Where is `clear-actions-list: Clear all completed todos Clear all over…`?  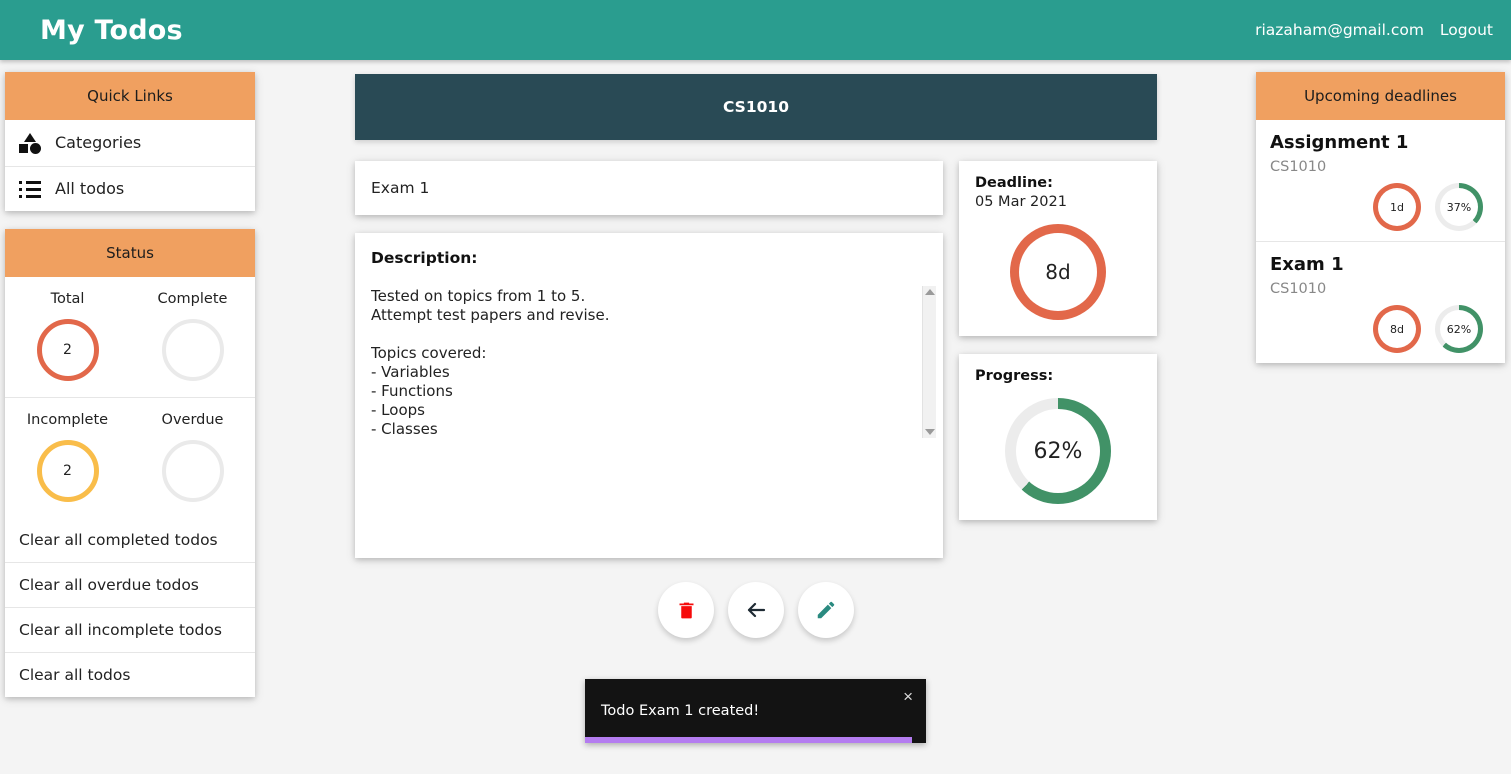
clear-actions-list: Clear all completed todos Clear all over… is located at coordinates (130, 607).